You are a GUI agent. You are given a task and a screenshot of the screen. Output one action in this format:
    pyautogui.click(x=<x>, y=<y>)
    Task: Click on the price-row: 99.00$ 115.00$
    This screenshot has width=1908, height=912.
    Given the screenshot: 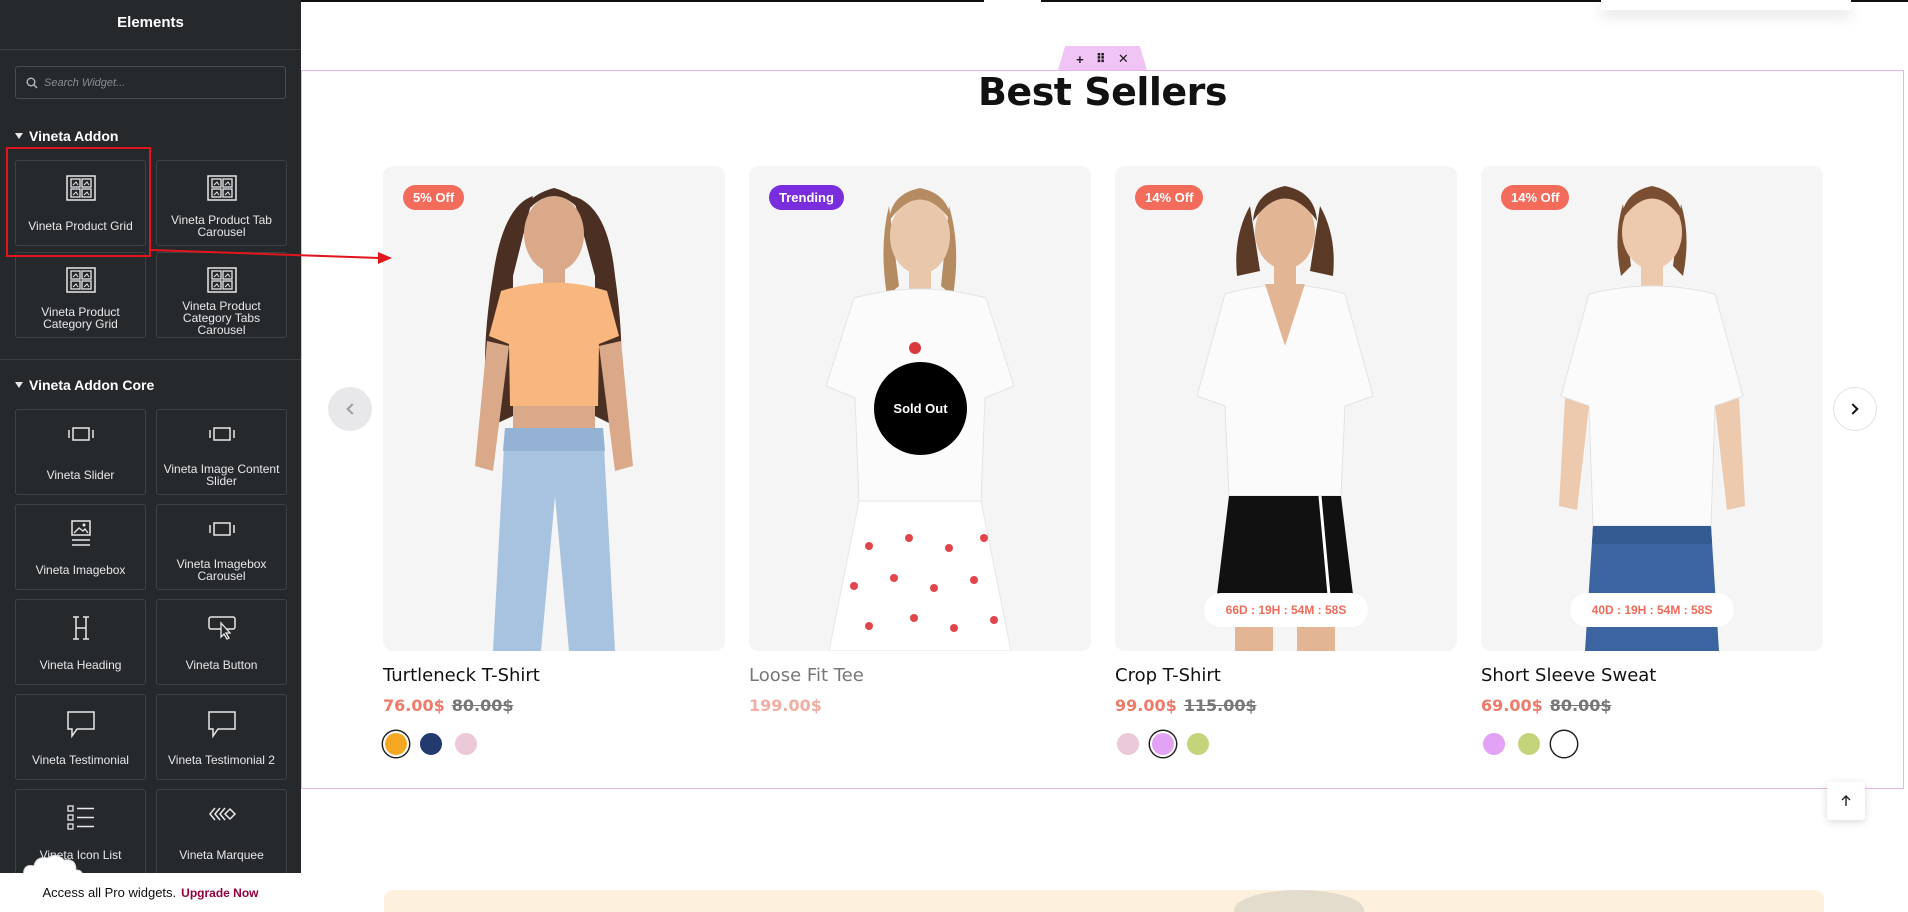 What is the action you would take?
    pyautogui.click(x=1286, y=705)
    